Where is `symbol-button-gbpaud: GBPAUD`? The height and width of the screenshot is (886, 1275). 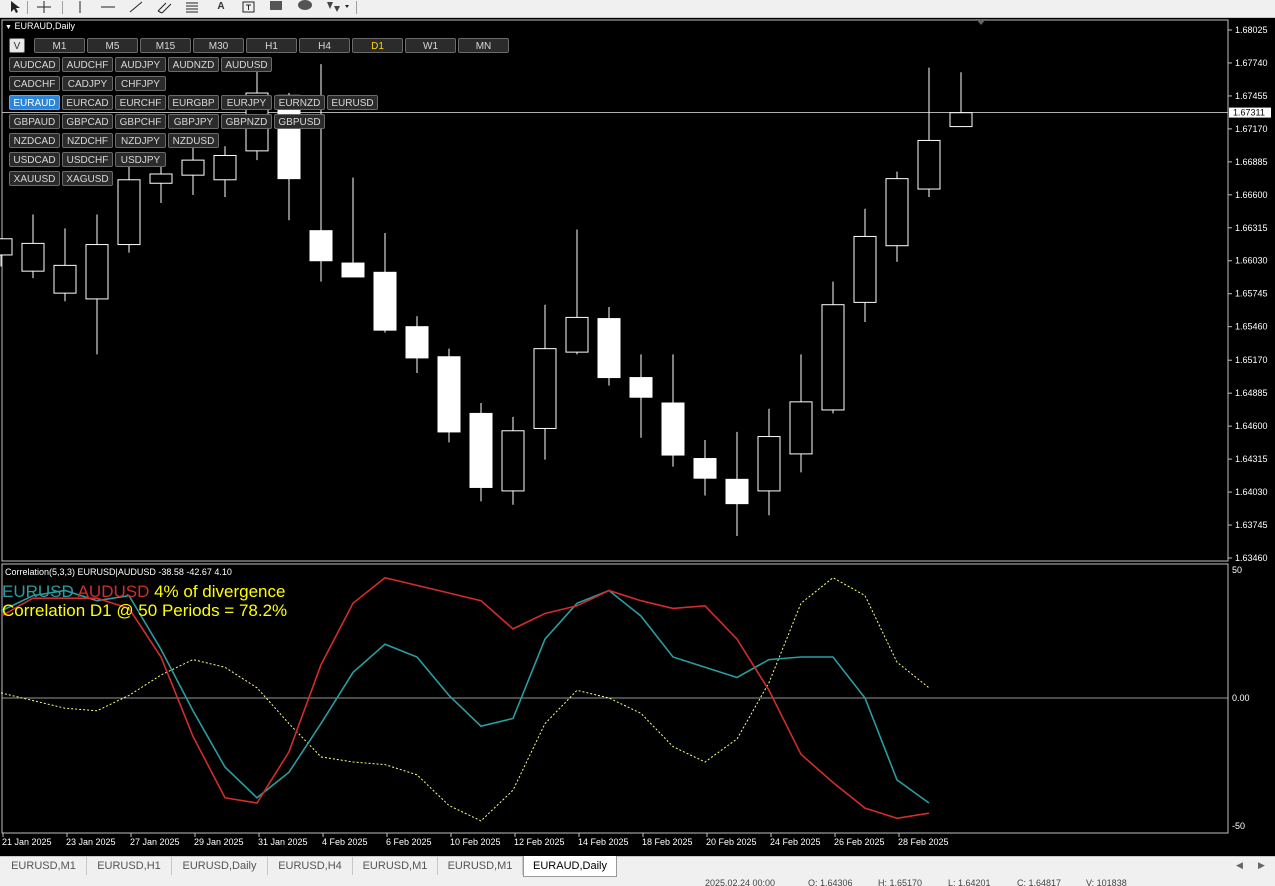 symbol-button-gbpaud: GBPAUD is located at coordinates (34, 121).